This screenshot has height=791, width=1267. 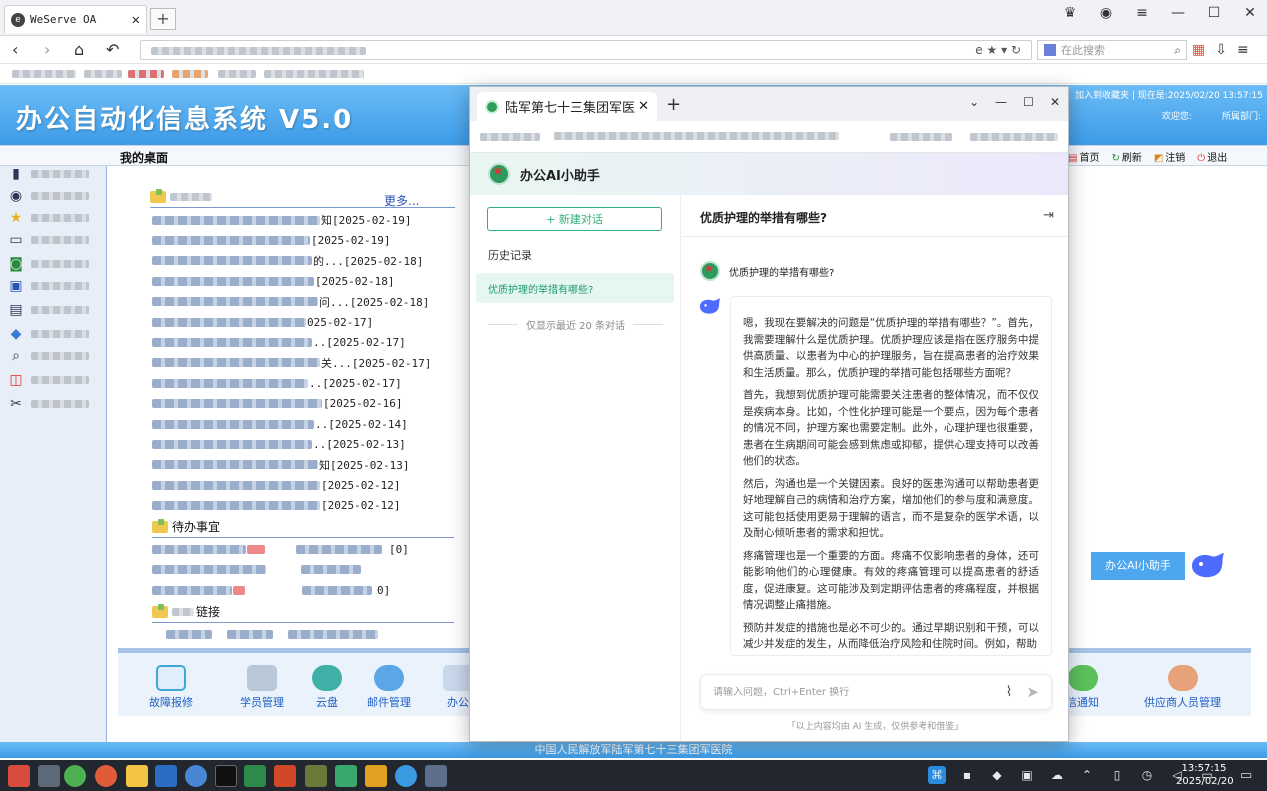 I want to click on paperclip-icon: ⌇, so click(x=1009, y=692).